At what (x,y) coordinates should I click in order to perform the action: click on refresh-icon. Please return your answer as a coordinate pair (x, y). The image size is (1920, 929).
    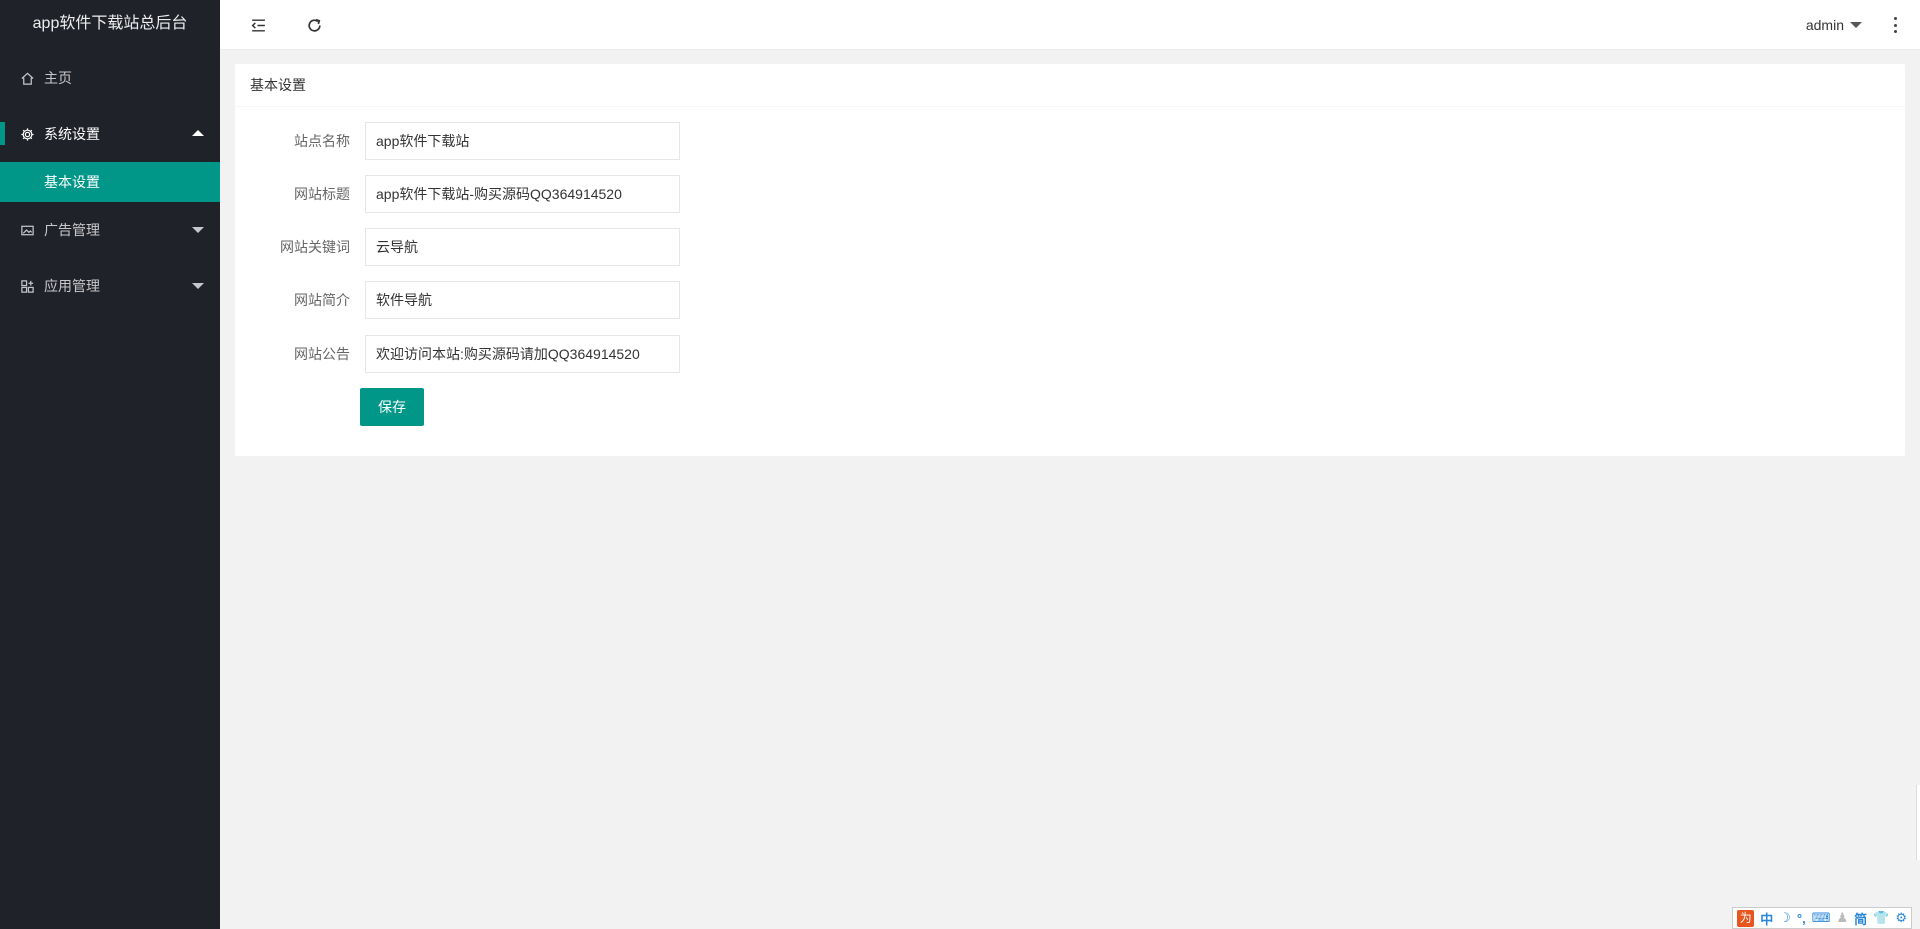
    Looking at the image, I should click on (314, 25).